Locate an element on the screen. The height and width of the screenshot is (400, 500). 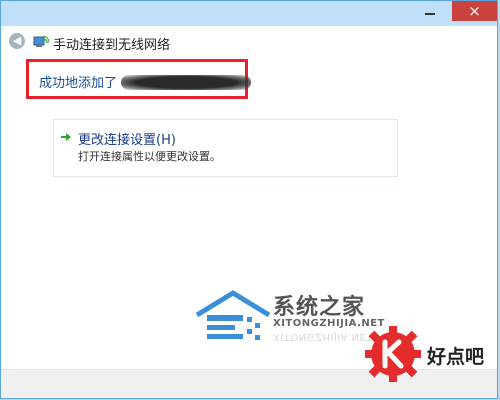
haodianba-badge: 好点吧 is located at coordinates (431, 361).